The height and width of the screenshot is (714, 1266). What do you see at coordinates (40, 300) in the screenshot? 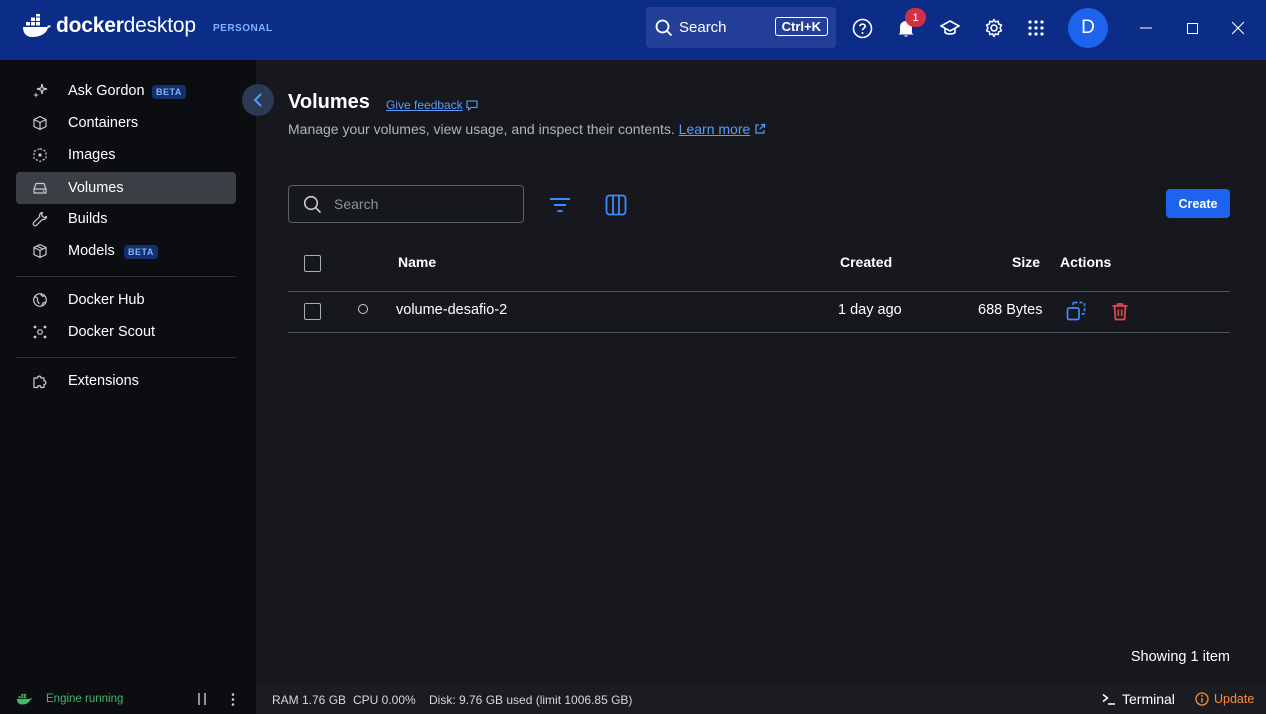
I see `globe-icon` at bounding box center [40, 300].